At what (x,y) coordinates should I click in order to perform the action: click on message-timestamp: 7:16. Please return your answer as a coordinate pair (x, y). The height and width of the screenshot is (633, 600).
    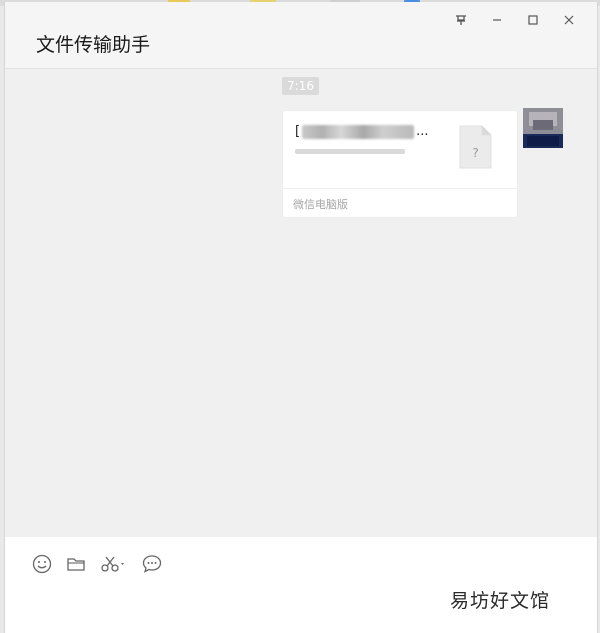
    Looking at the image, I should click on (300, 86).